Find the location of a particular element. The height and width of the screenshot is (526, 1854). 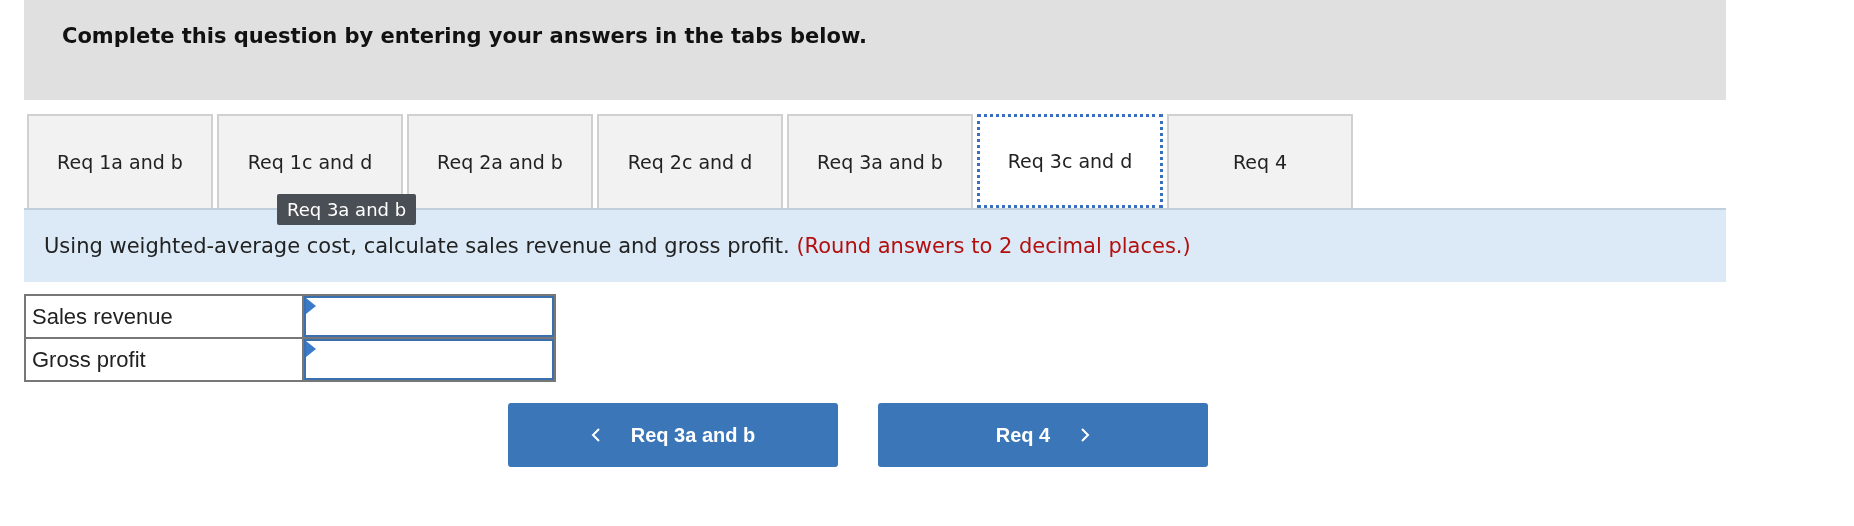

table-cell: Sales revenue is located at coordinates (164, 316).